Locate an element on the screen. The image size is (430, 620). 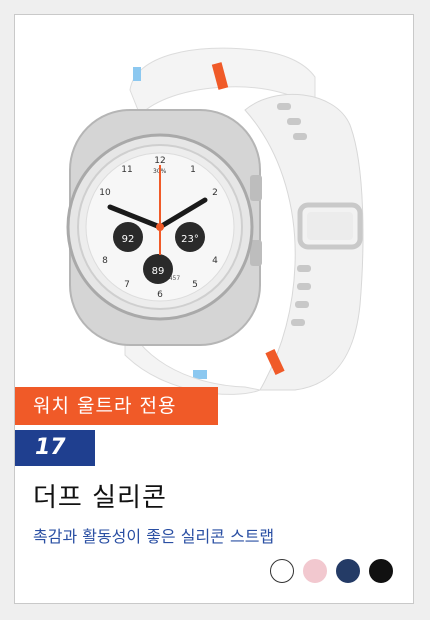
swatch-black is located at coordinates (381, 571).